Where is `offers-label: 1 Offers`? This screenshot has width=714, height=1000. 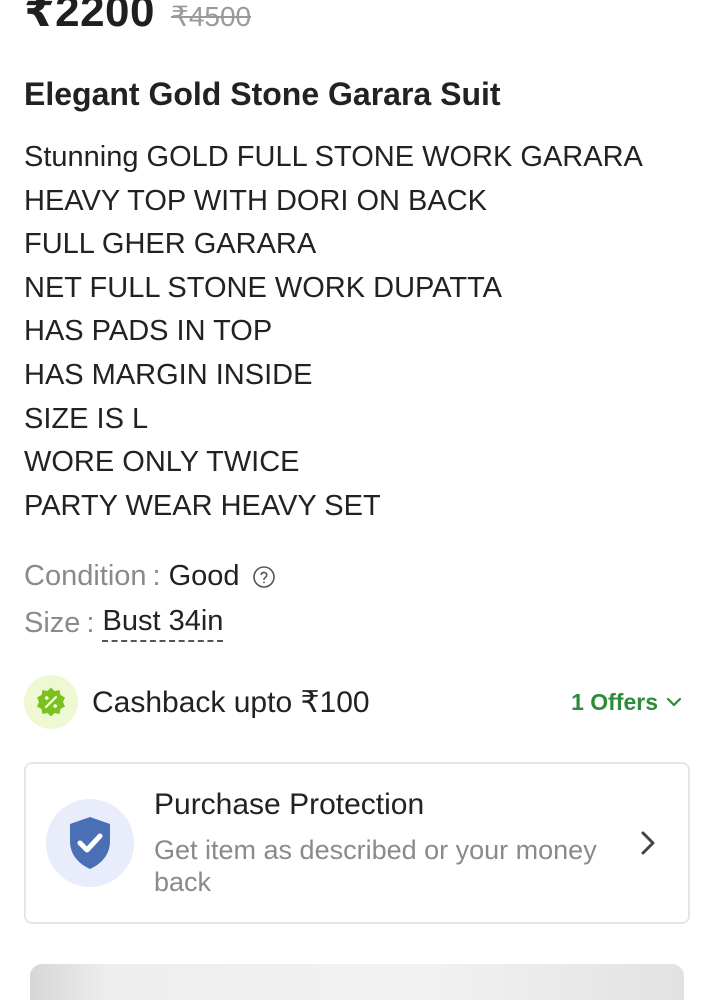
offers-label: 1 Offers is located at coordinates (614, 701).